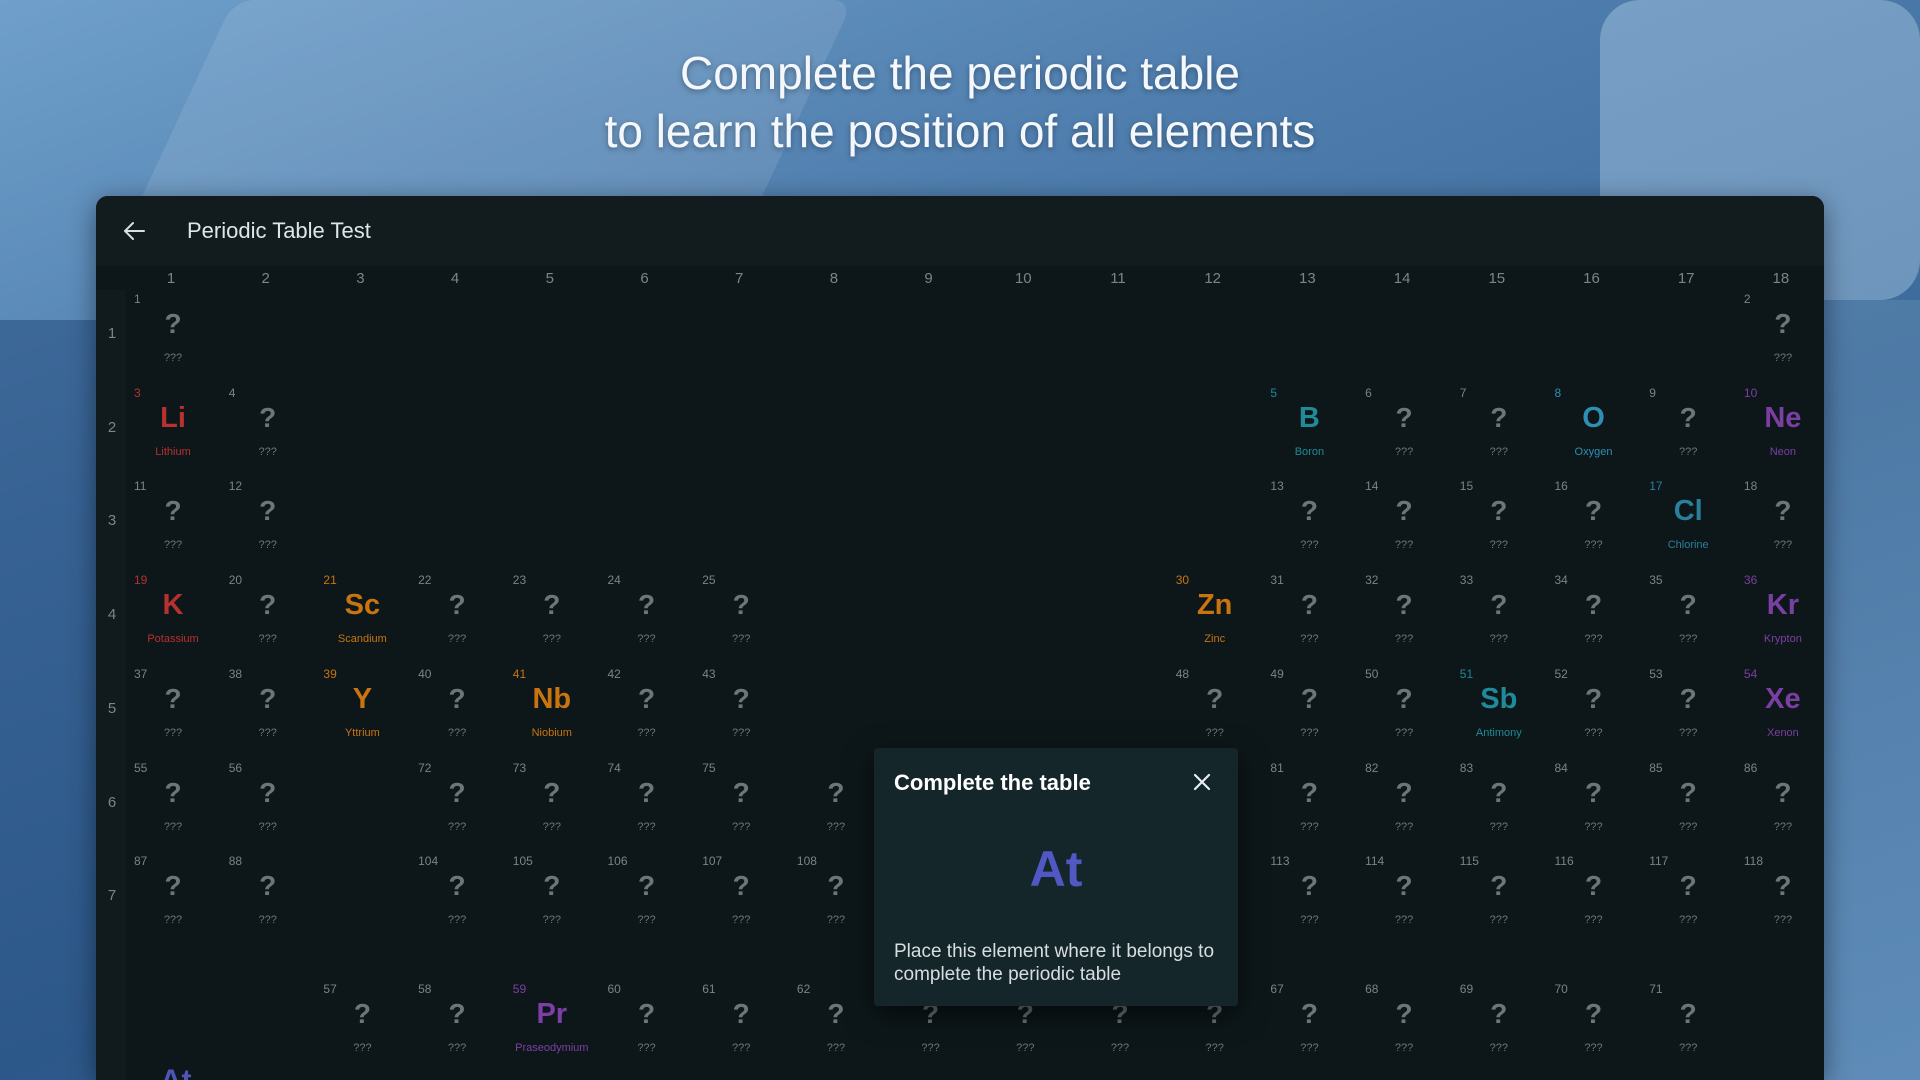  What do you see at coordinates (1309, 897) in the screenshot?
I see `element-slot: 113????` at bounding box center [1309, 897].